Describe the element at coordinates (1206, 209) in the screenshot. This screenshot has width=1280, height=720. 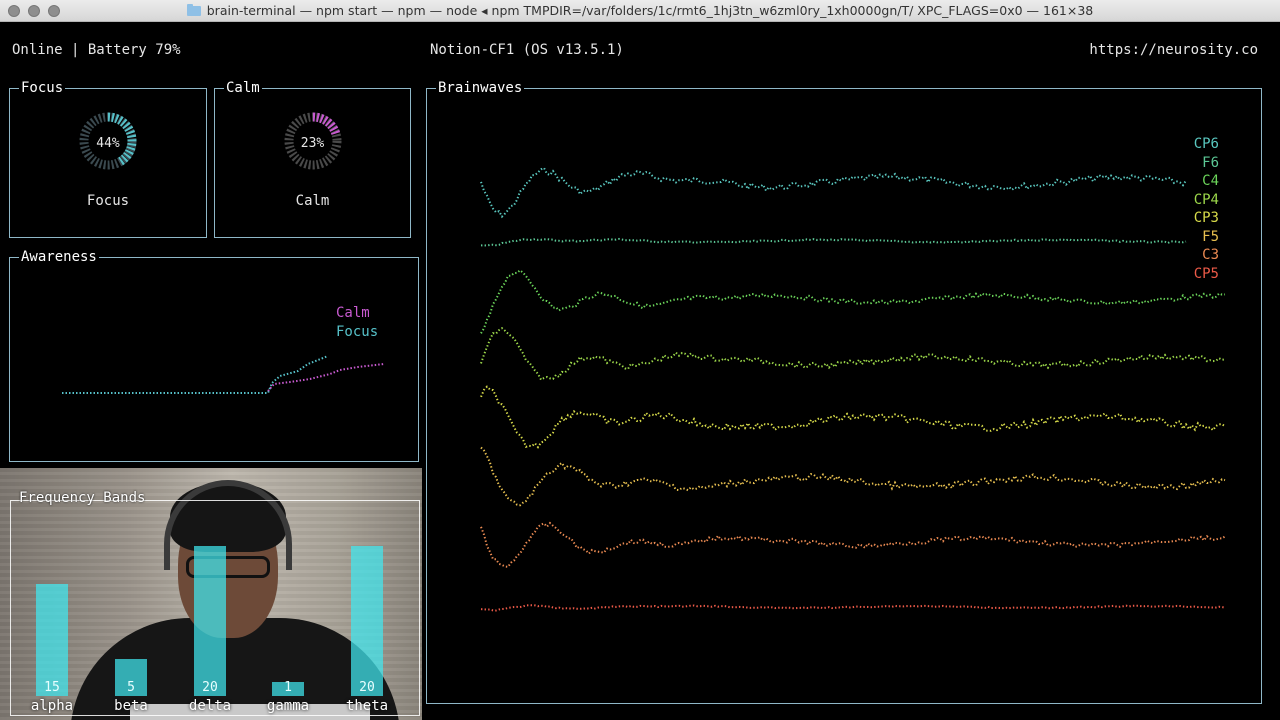
I see `brainwaves-legend: CP6 F6 C4 CP4 CP3 F5 C3 CP5` at that location.